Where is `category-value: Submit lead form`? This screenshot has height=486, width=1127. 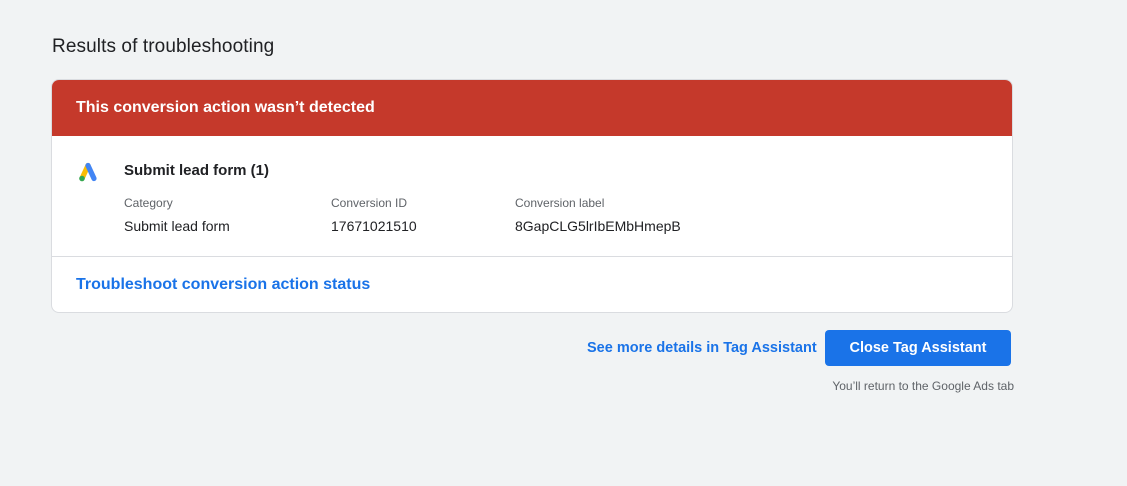
category-value: Submit lead form is located at coordinates (177, 226).